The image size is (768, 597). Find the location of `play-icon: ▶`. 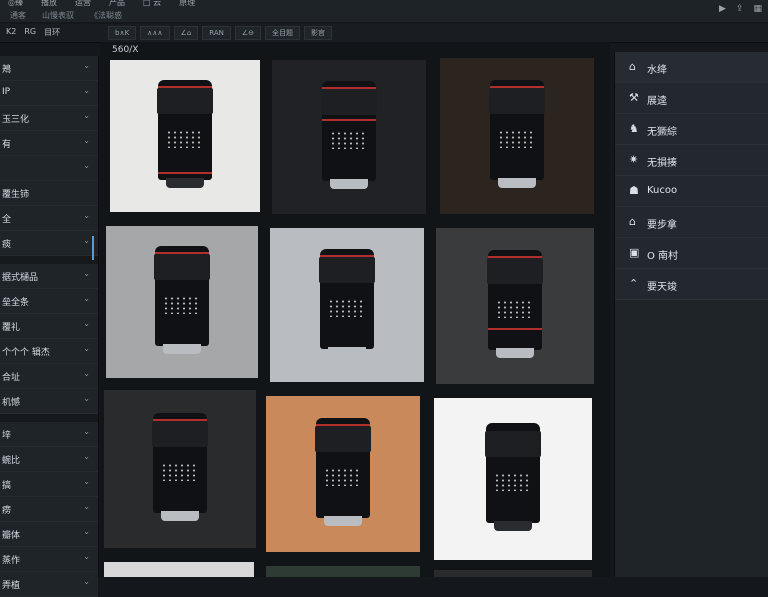

play-icon: ▶ is located at coordinates (722, 9).